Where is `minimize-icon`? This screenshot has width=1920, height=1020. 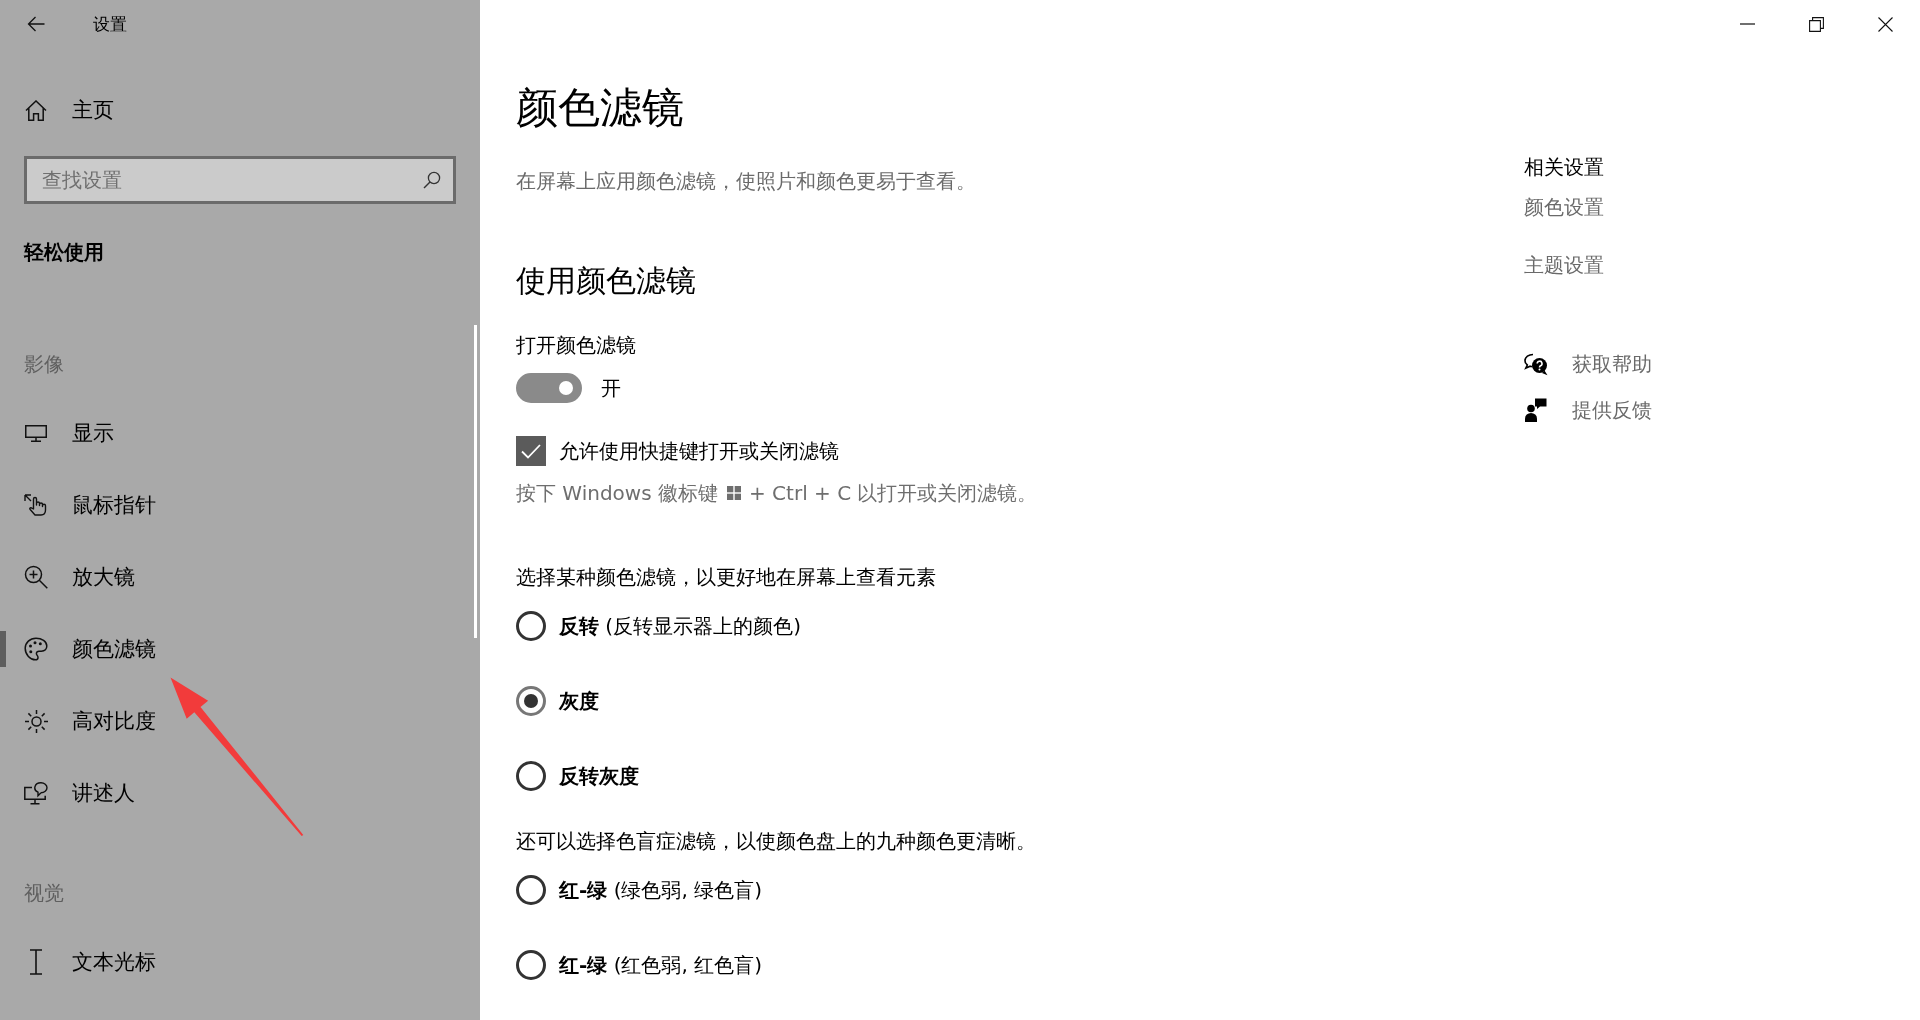 minimize-icon is located at coordinates (1747, 24).